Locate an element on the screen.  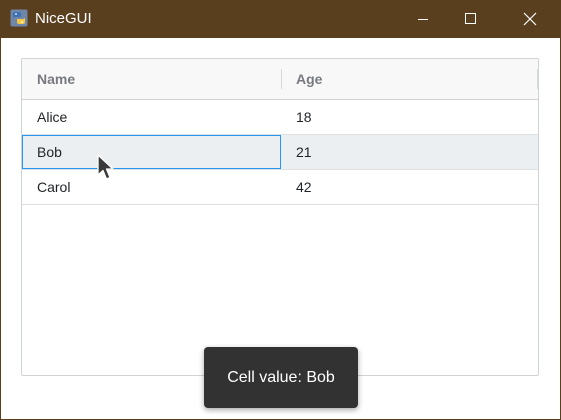
python-logo-icon is located at coordinates (19, 18).